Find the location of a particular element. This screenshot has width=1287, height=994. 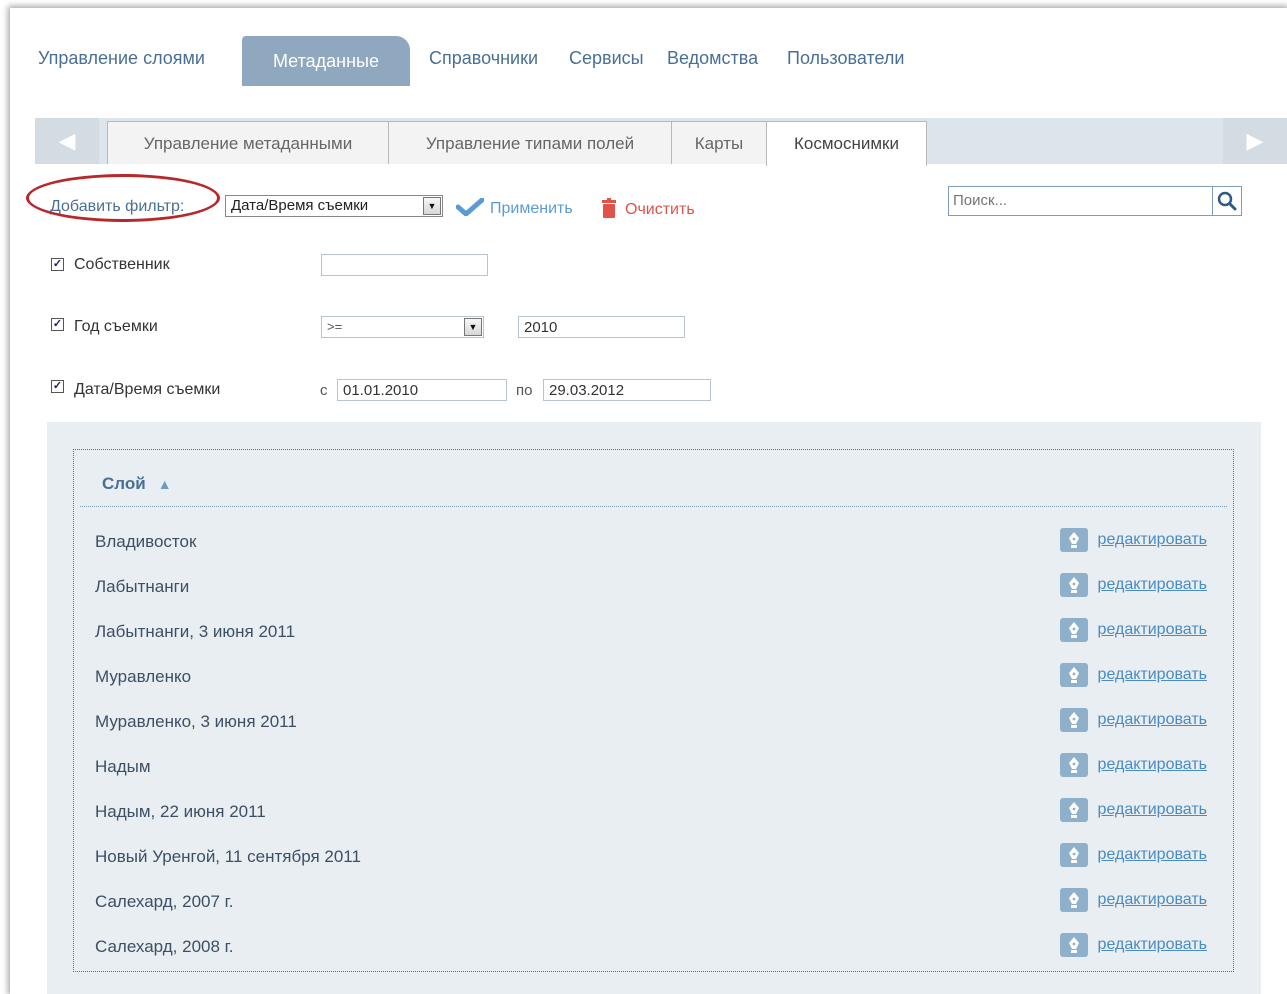

tab-satellite-images: Космоснимки is located at coordinates (846, 143).